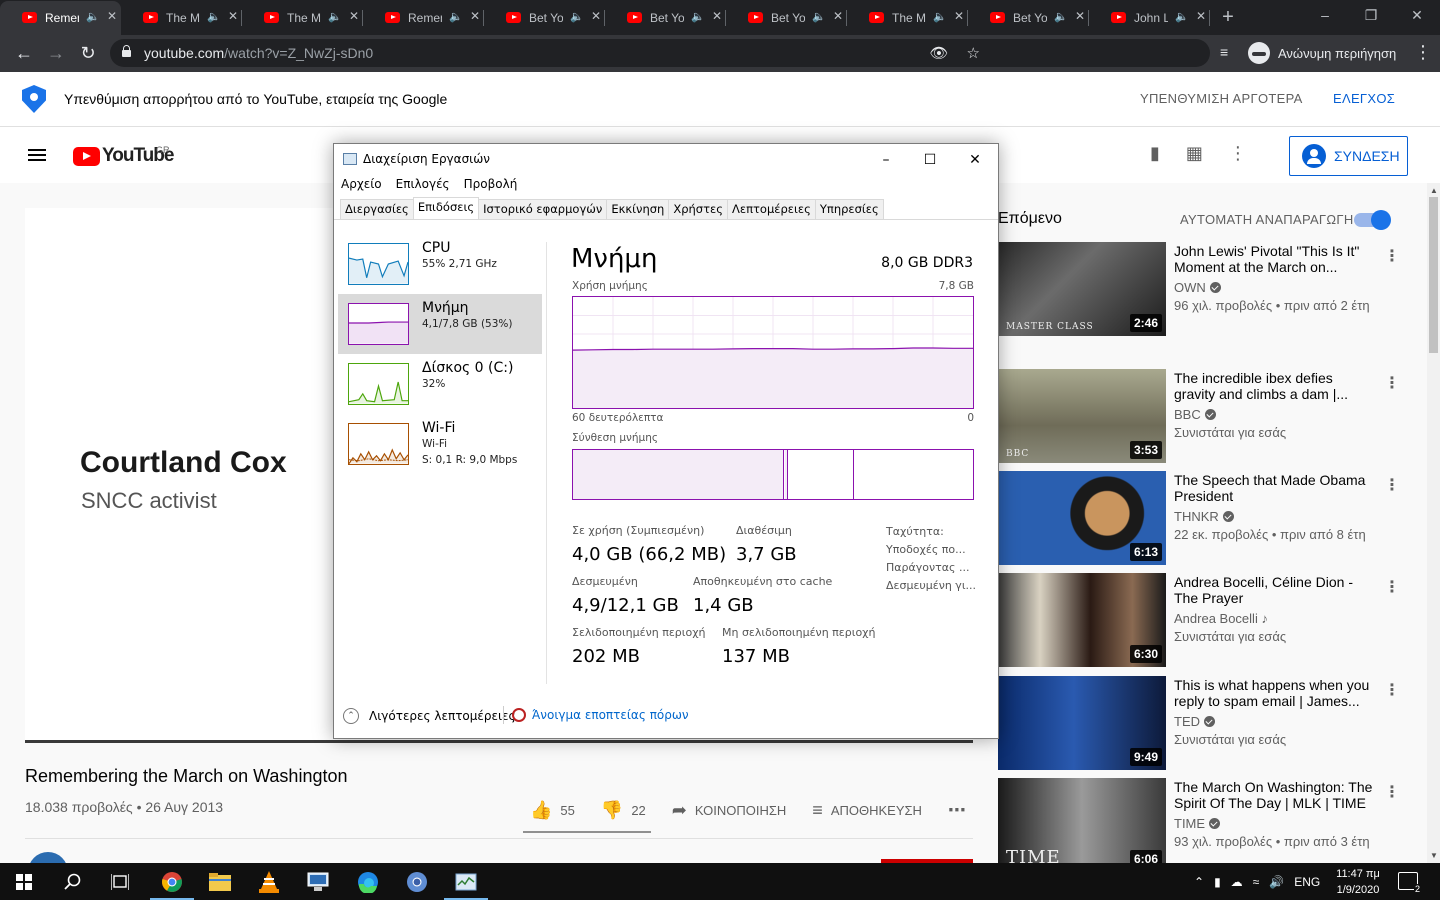 This screenshot has height=900, width=1440. What do you see at coordinates (886, 160) in the screenshot?
I see `tm-minimize-icon: –` at bounding box center [886, 160].